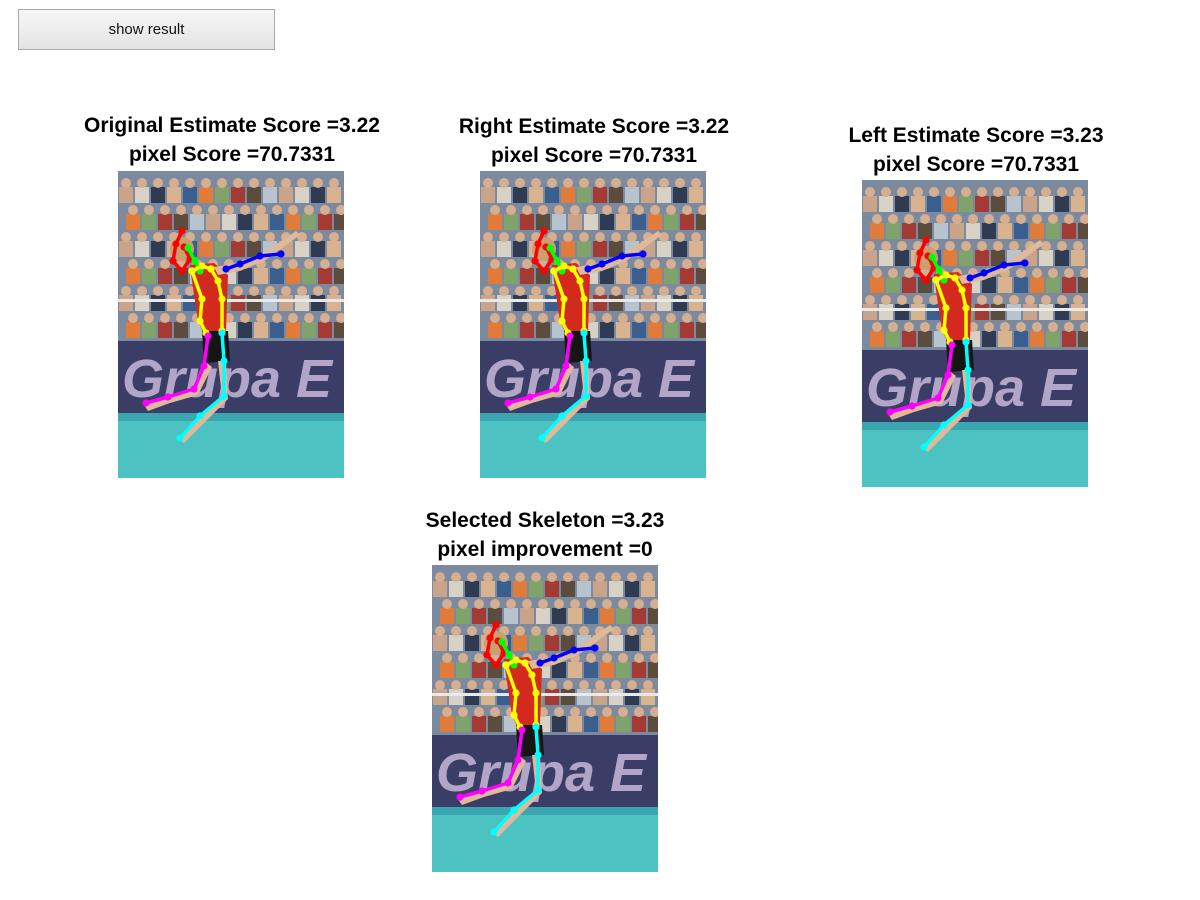 The image size is (1200, 900). I want to click on panel-selected-pixel-improvement: pixel improvement =0, so click(545, 549).